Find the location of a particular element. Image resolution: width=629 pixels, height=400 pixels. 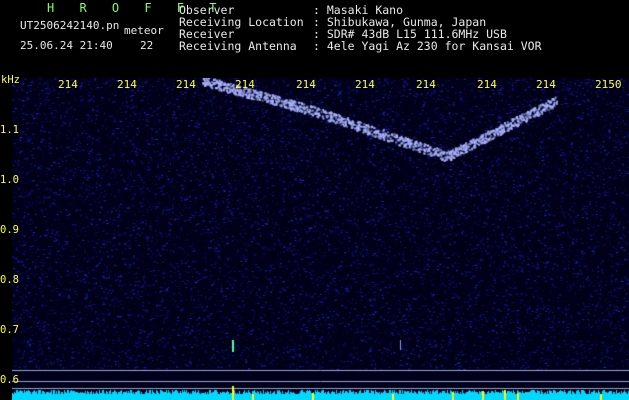

y-tick-label: 1.0 is located at coordinates (9, 180).